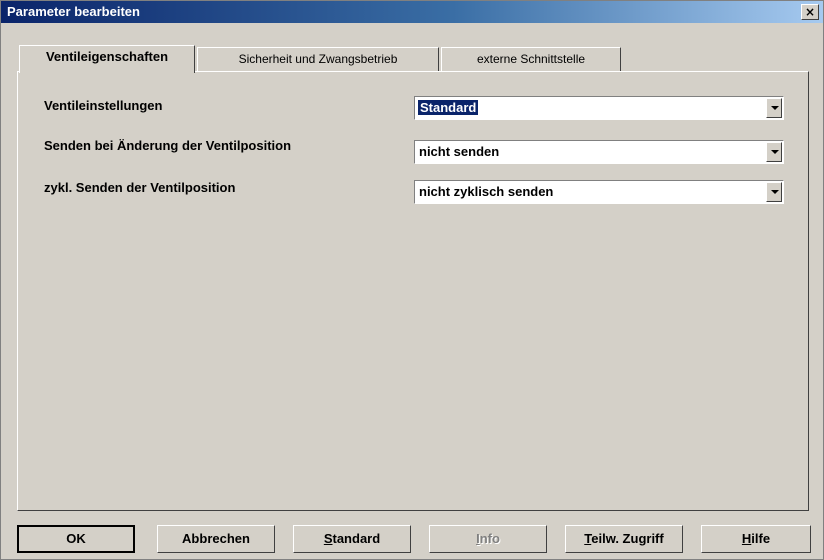  What do you see at coordinates (76, 539) in the screenshot?
I see `ok-button: OK` at bounding box center [76, 539].